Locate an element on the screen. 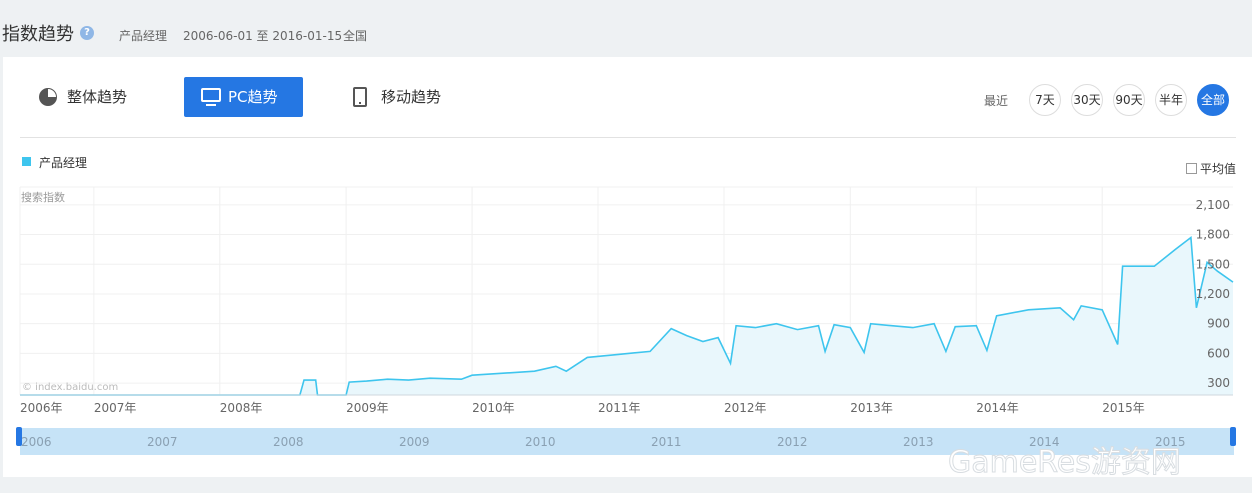 The width and height of the screenshot is (1252, 493). x-tick-label: 2013年 is located at coordinates (871, 408).